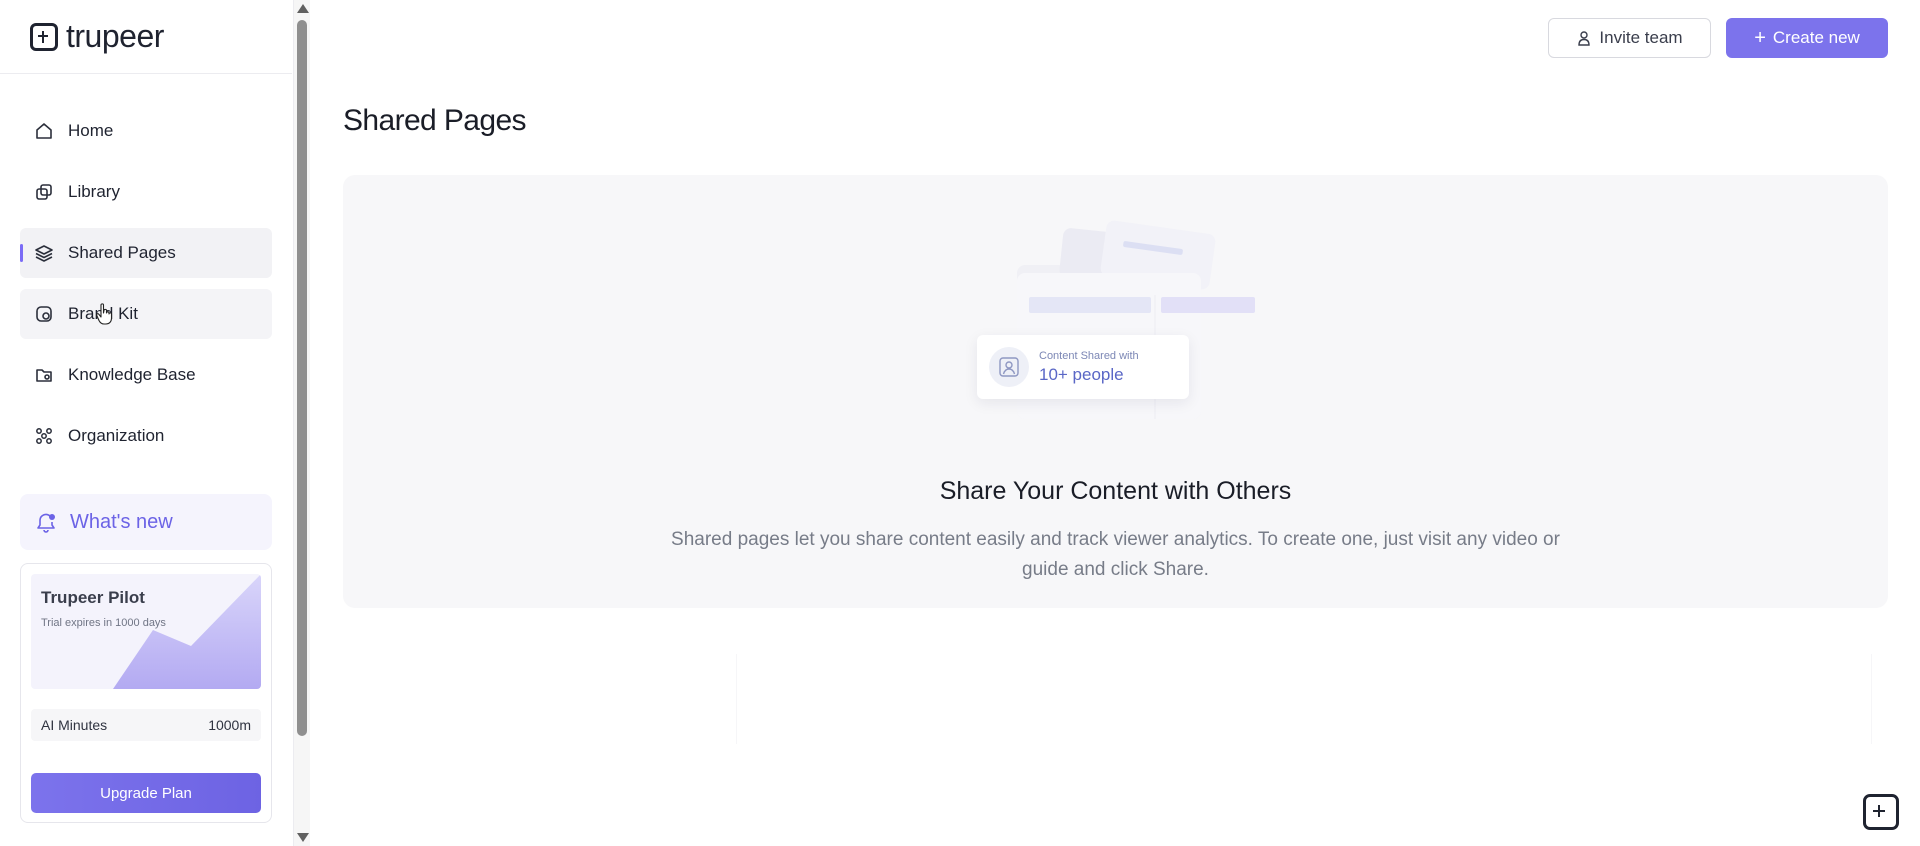  I want to click on sidebar-item-brand-kit: Brand Kit, so click(146, 314).